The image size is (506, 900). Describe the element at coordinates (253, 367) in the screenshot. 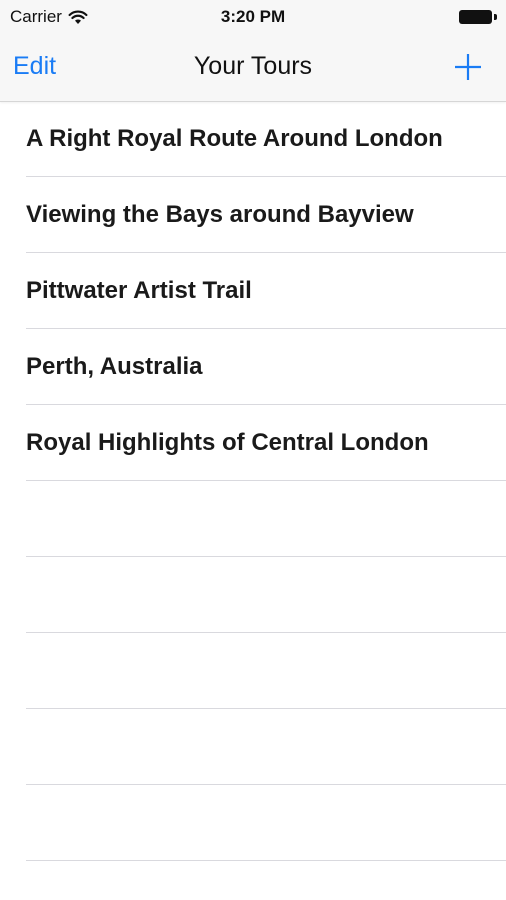

I see `tour-row: Perth, Australia` at that location.